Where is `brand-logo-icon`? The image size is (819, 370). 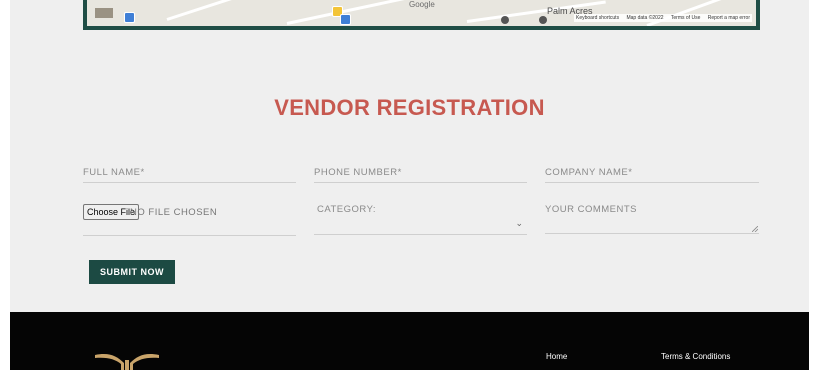 brand-logo-icon is located at coordinates (127, 361).